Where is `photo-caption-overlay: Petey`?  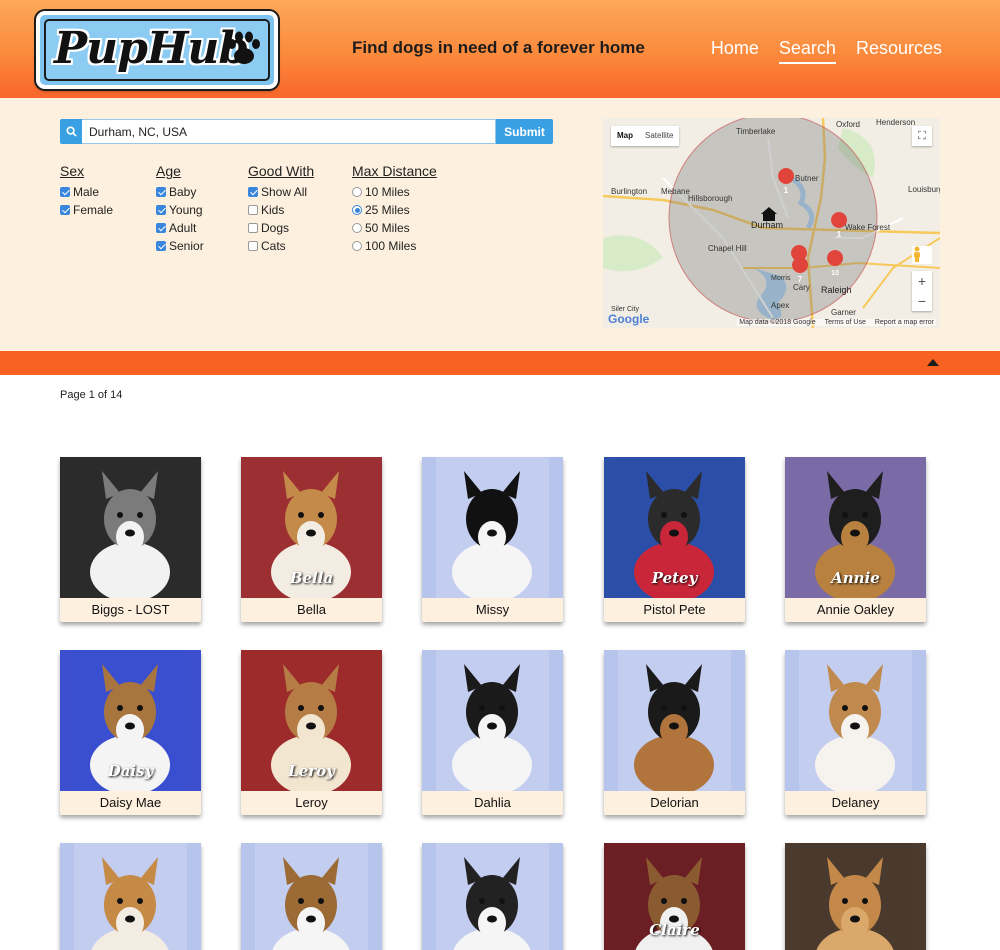
photo-caption-overlay: Petey is located at coordinates (674, 578).